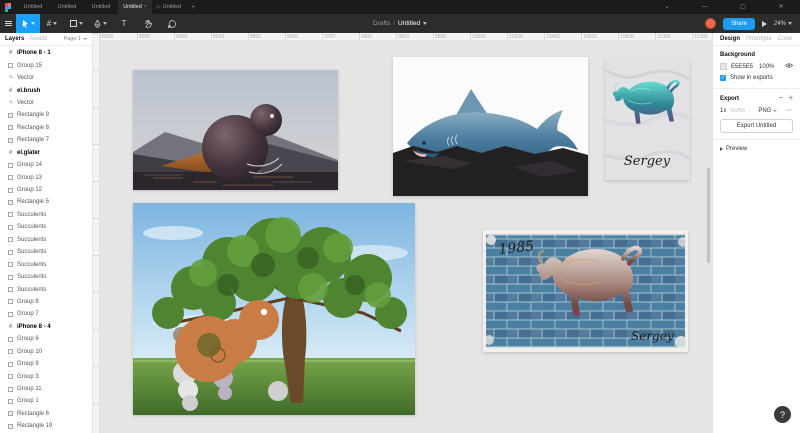 The image size is (800, 433). What do you see at coordinates (46, 165) in the screenshot?
I see `layer-row: Group 14` at bounding box center [46, 165].